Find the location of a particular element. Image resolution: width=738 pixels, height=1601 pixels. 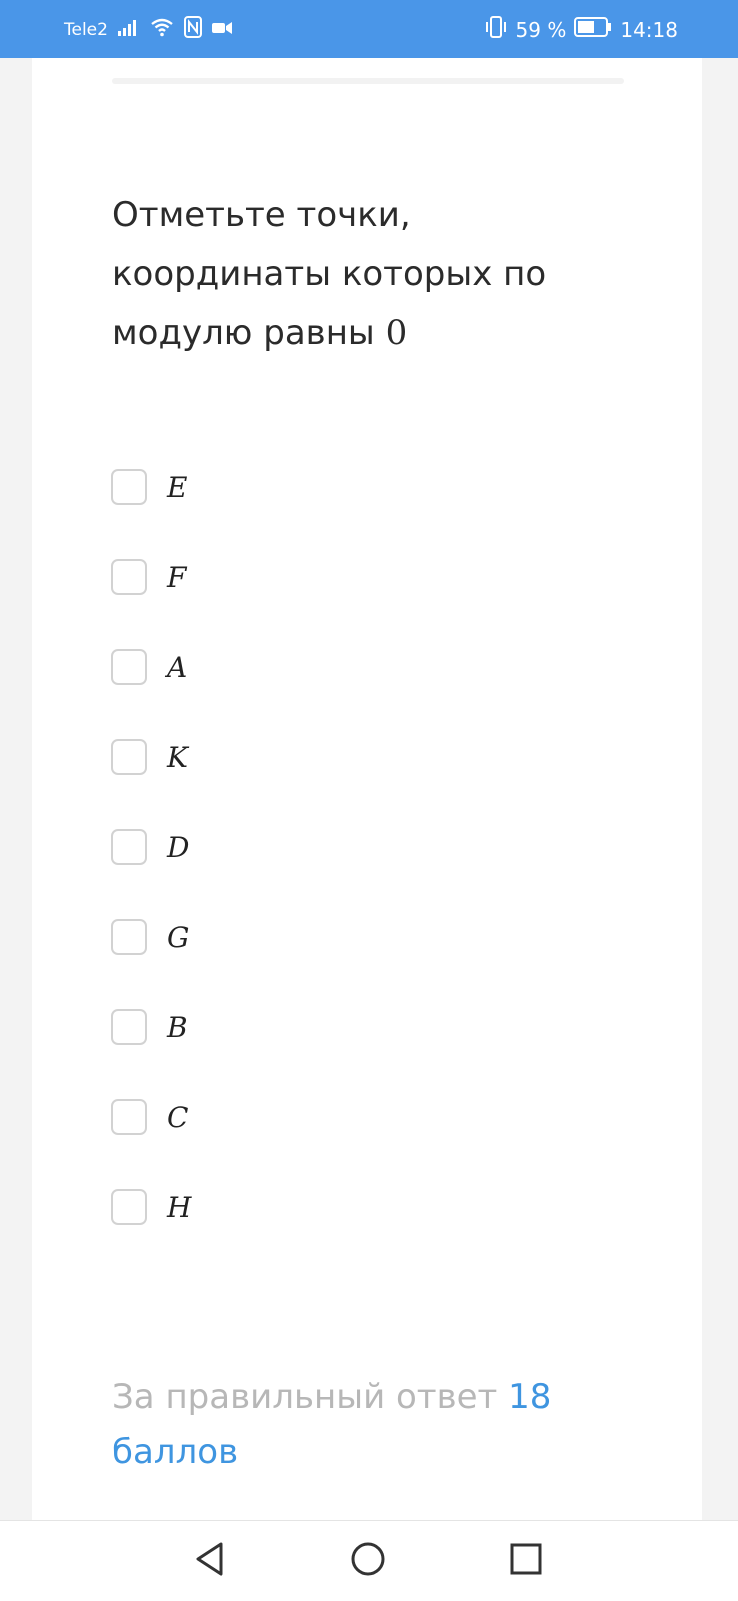

status-left: Tele2 is located at coordinates (148, 29).